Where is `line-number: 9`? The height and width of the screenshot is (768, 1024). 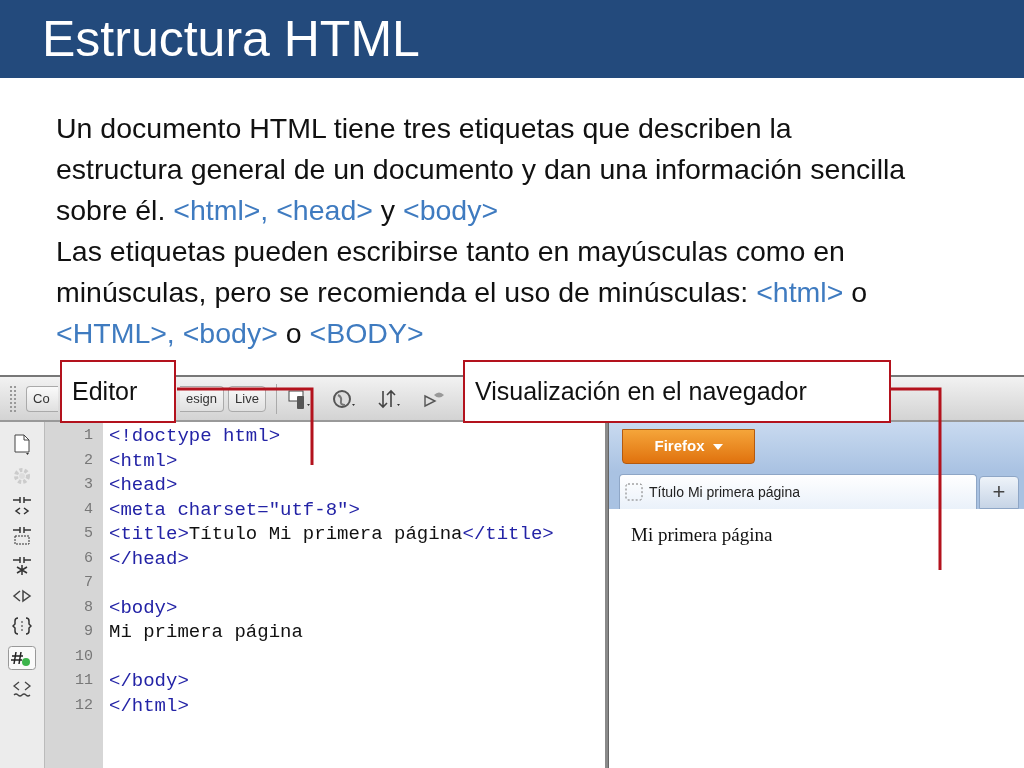 line-number: 9 is located at coordinates (88, 631).